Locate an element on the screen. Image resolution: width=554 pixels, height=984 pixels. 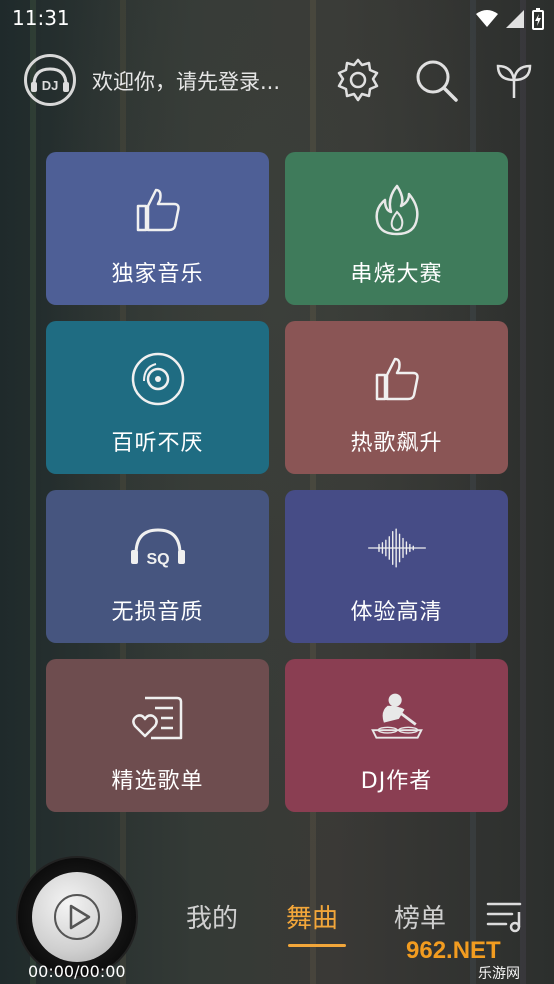
sprout-icon is located at coordinates (514, 80).